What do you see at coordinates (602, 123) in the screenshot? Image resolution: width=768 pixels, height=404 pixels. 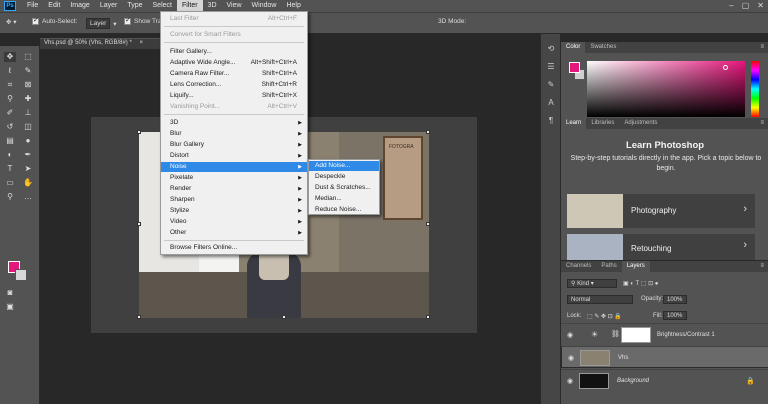 I see `tab-libraries: Libraries` at bounding box center [602, 123].